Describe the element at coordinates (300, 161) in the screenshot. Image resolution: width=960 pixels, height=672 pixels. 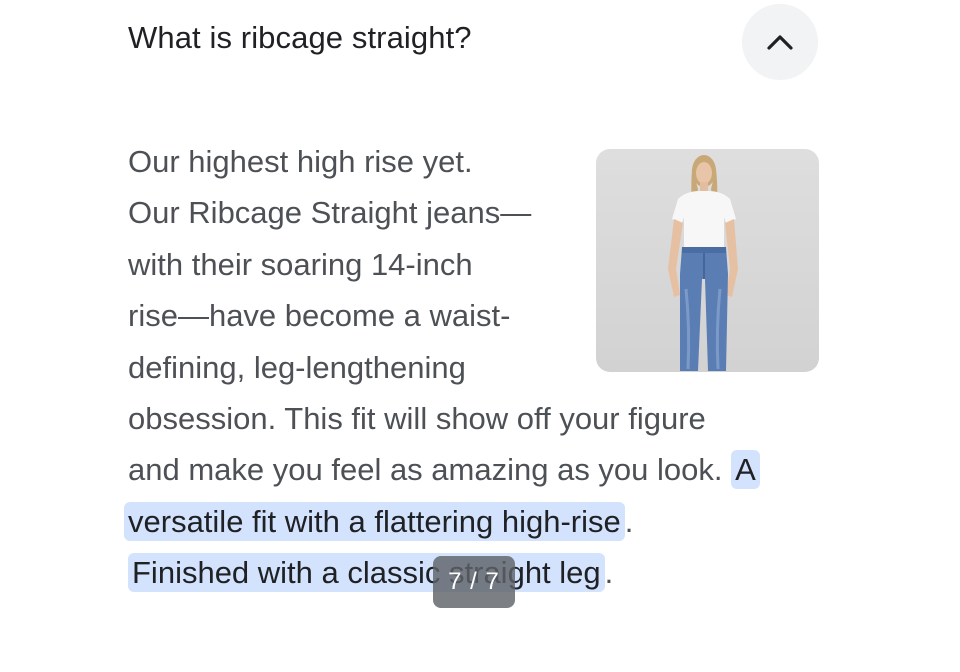
I see `answer-line: Our highest high rise yet.` at that location.